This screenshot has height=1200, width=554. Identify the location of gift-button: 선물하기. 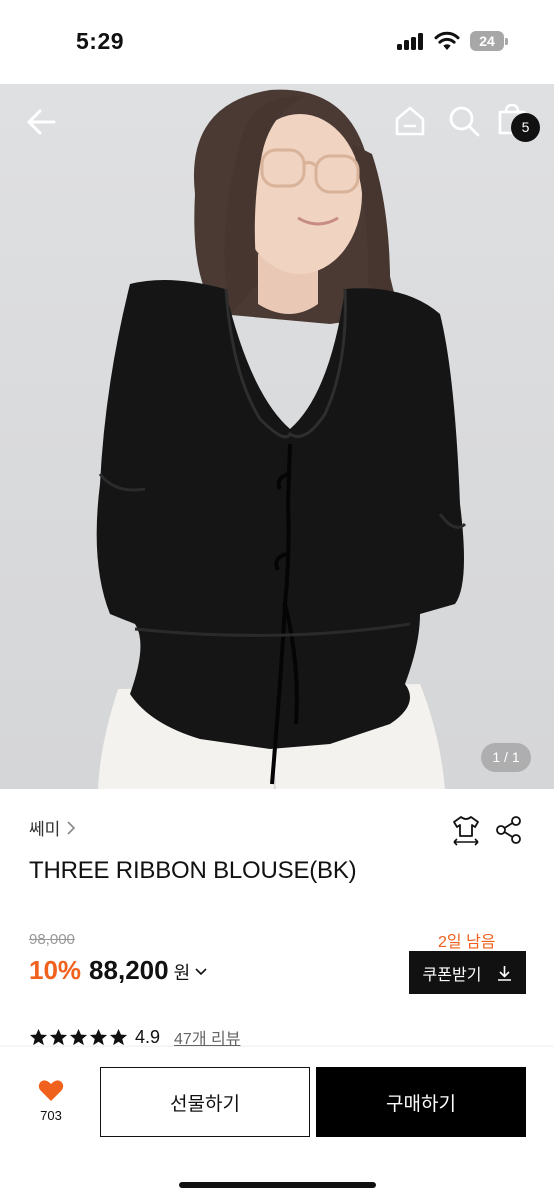
(205, 1102).